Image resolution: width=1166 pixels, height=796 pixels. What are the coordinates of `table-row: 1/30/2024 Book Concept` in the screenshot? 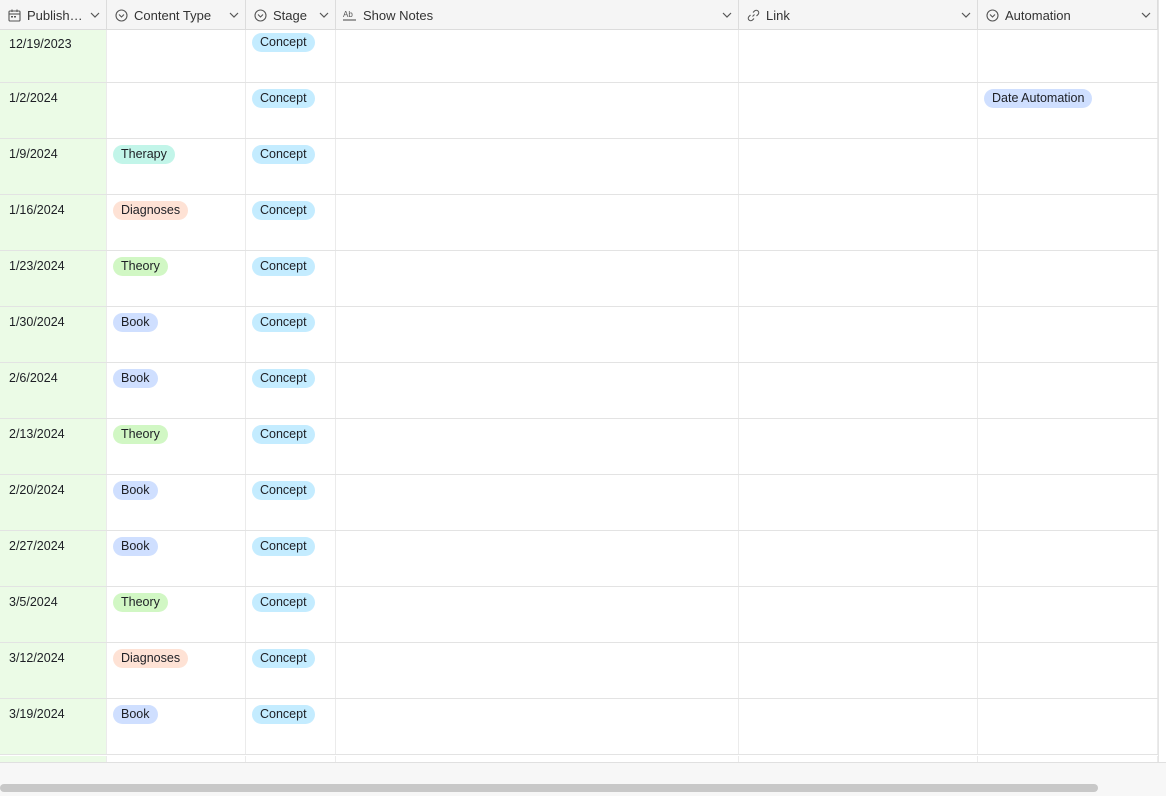 It's located at (579, 335).